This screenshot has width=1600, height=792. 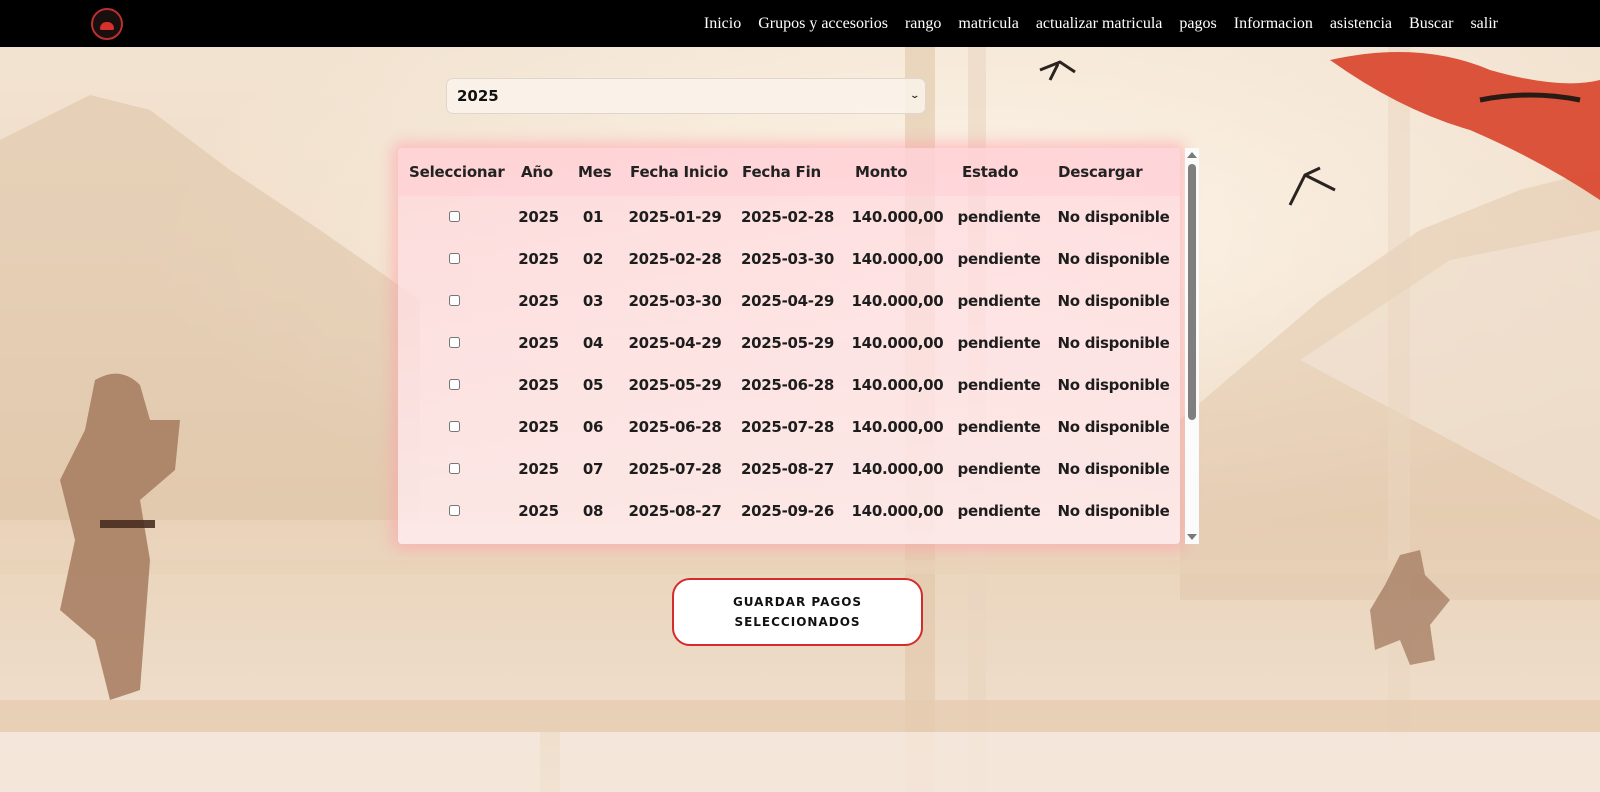 I want to click on header-mes: Mes, so click(x=595, y=172).